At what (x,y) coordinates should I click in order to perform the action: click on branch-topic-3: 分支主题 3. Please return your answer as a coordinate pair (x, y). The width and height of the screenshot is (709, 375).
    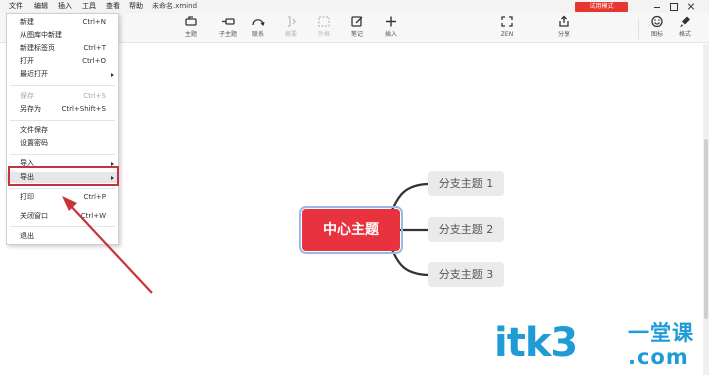
    Looking at the image, I should click on (466, 274).